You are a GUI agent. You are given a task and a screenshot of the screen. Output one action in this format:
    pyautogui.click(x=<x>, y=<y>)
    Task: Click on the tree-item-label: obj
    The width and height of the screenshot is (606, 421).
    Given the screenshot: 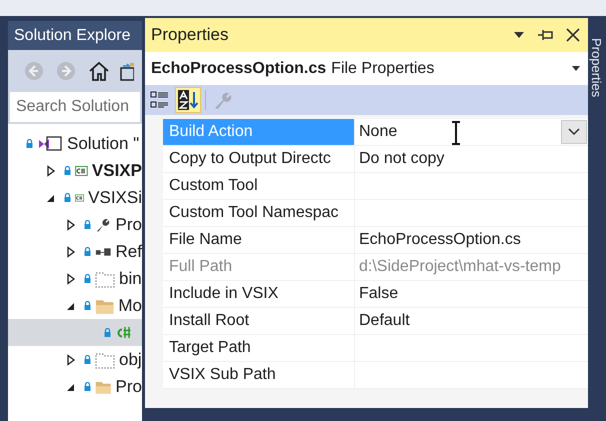 What is the action you would take?
    pyautogui.click(x=130, y=359)
    